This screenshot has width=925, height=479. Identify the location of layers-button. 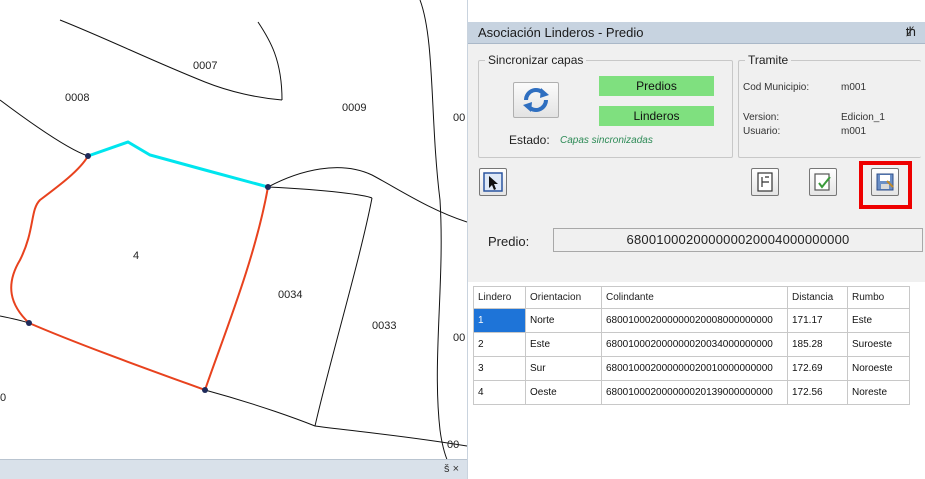
(765, 182).